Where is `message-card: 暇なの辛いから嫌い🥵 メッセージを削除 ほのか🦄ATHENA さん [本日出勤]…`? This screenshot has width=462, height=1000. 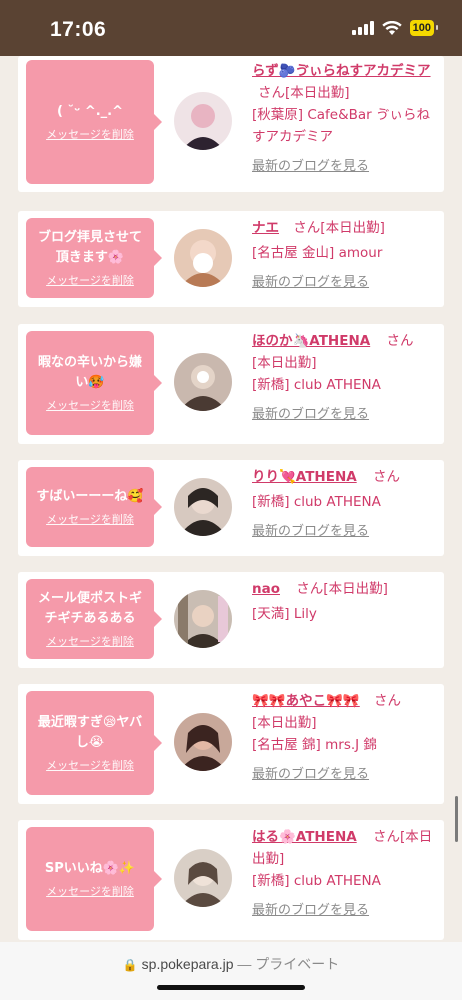
message-card: 暇なの辛いから嫌い🥵 メッセージを削除 ほのか🦄ATHENA さん [本日出勤]… is located at coordinates (231, 384).